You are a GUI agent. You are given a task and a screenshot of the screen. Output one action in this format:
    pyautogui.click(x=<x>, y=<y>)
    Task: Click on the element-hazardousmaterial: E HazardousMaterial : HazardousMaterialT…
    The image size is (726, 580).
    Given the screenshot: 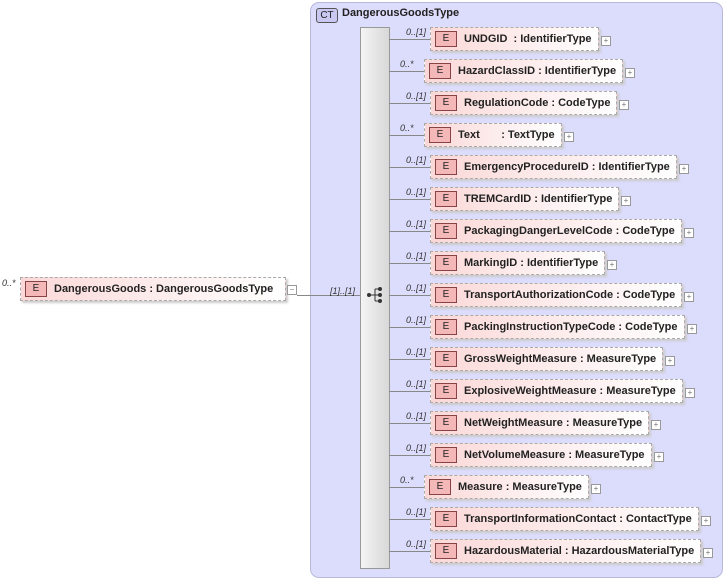 What is the action you would take?
    pyautogui.click(x=566, y=551)
    